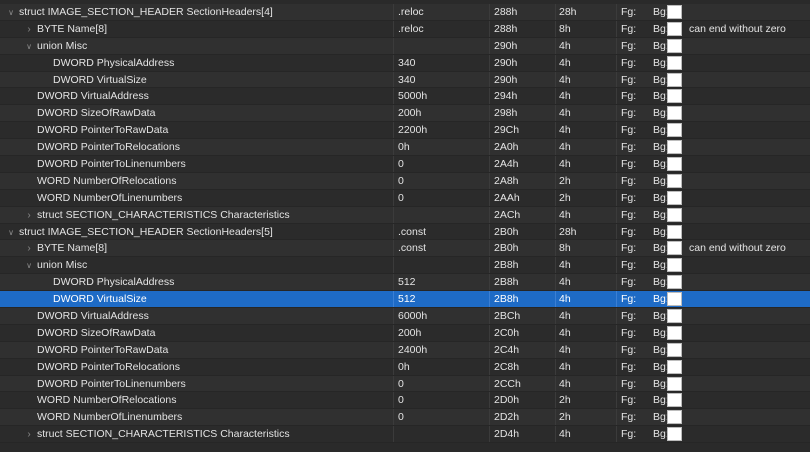  What do you see at coordinates (405, 418) in the screenshot?
I see `tree-row: WORD NumberOfLinenumbers 0 2D2h 2h Fg: Bg:` at bounding box center [405, 418].